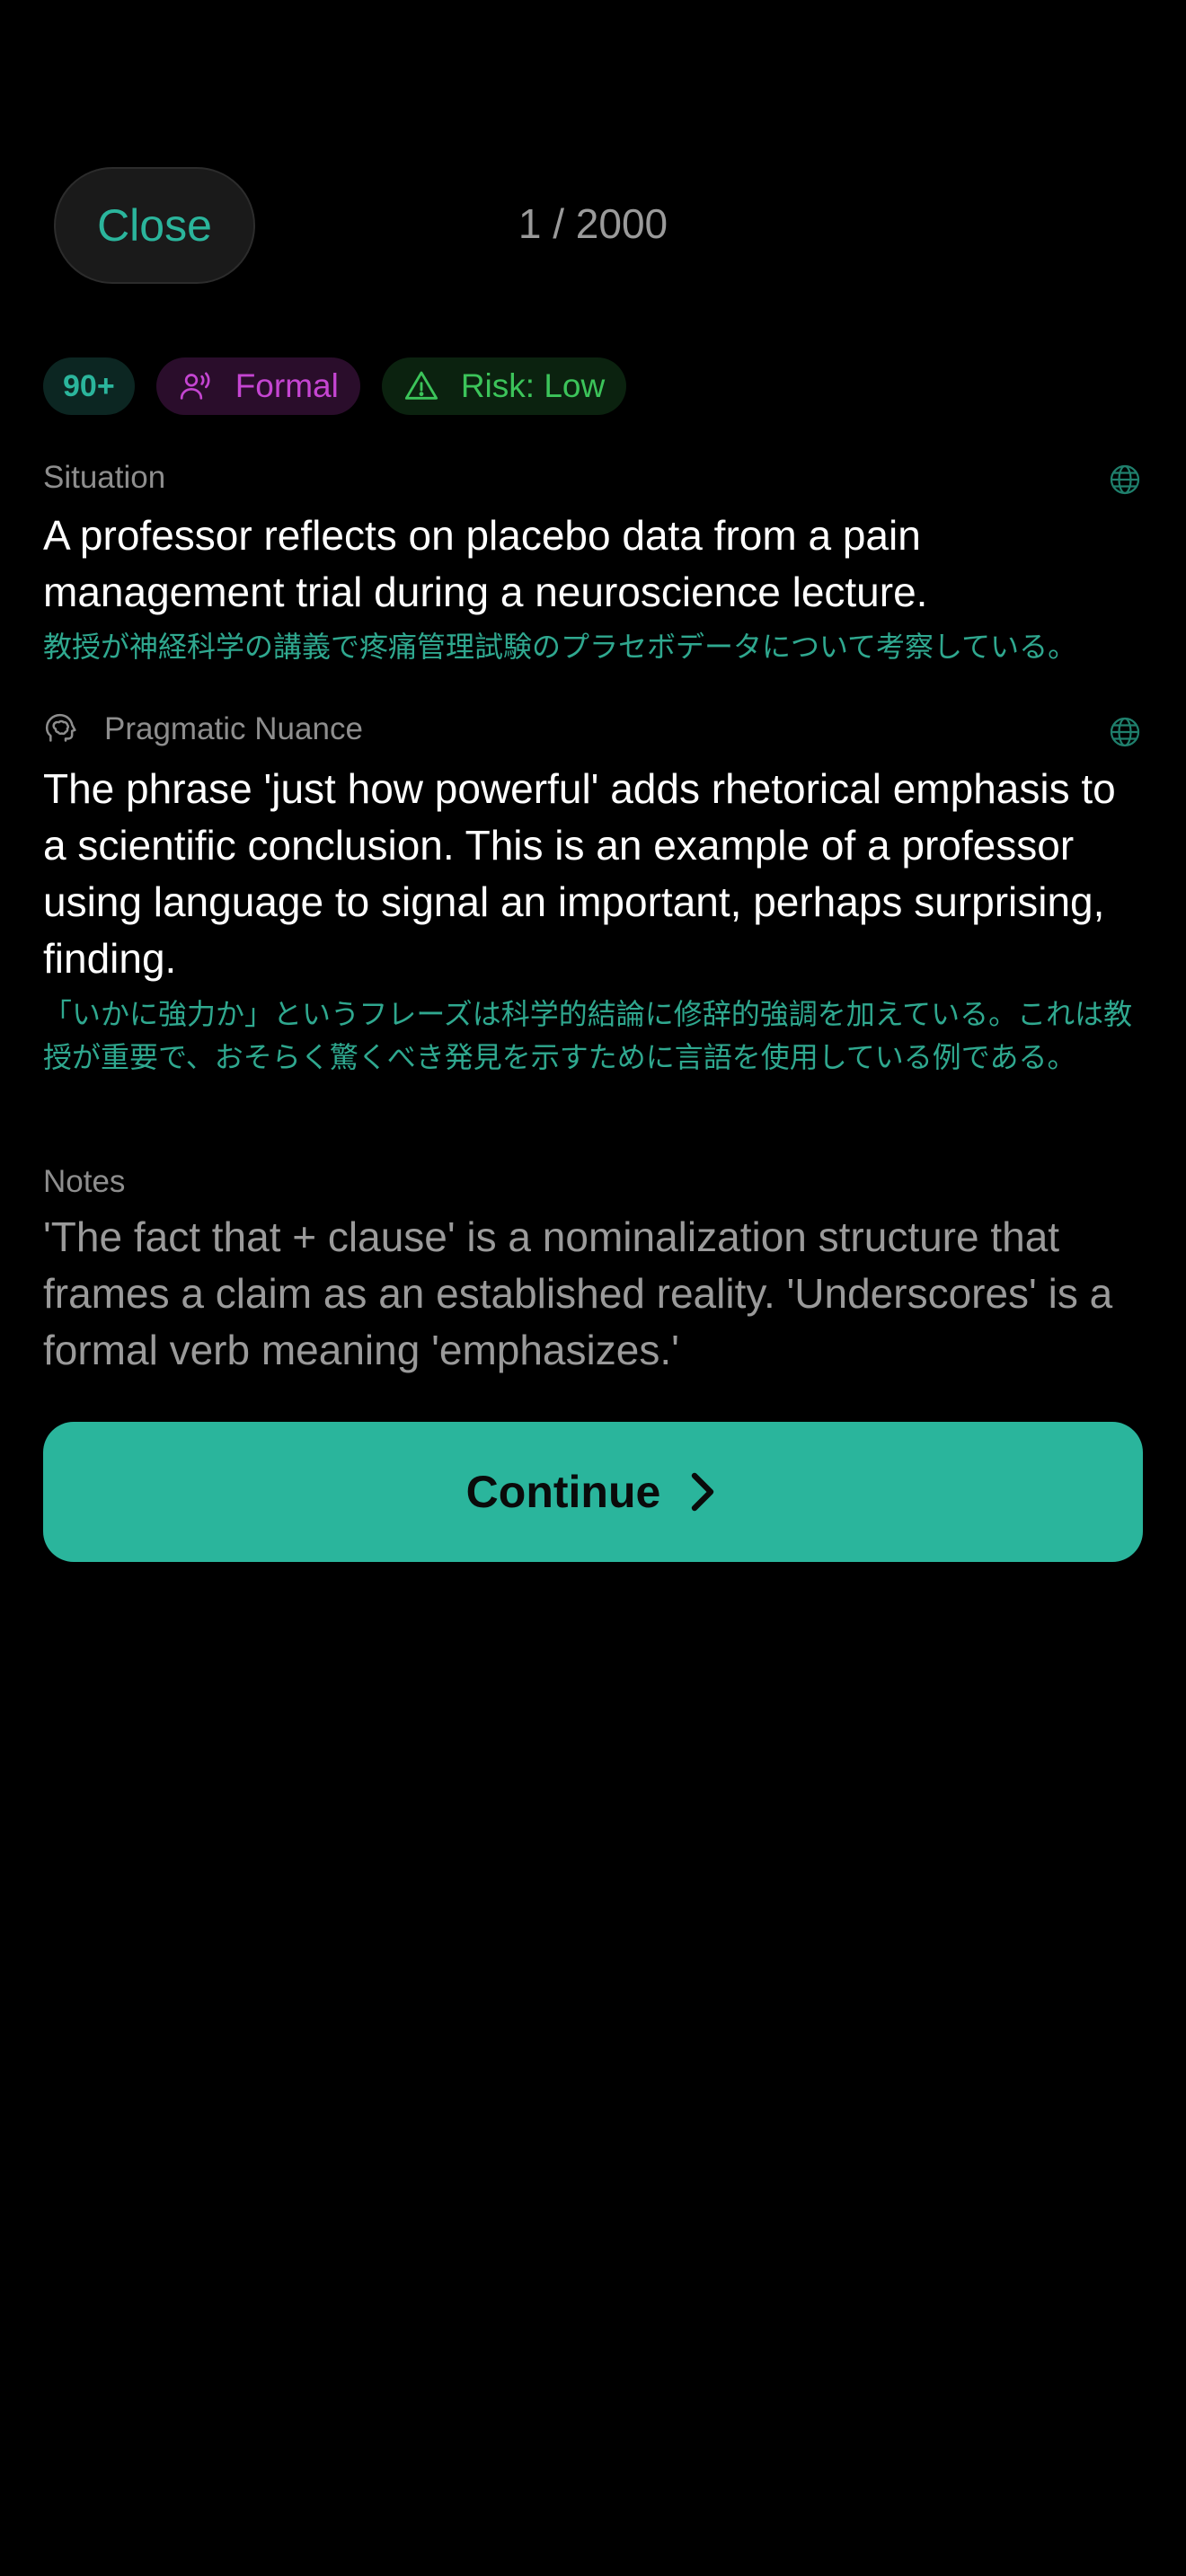 This screenshot has height=2576, width=1186. I want to click on notes-label-text: Notes, so click(84, 1181).